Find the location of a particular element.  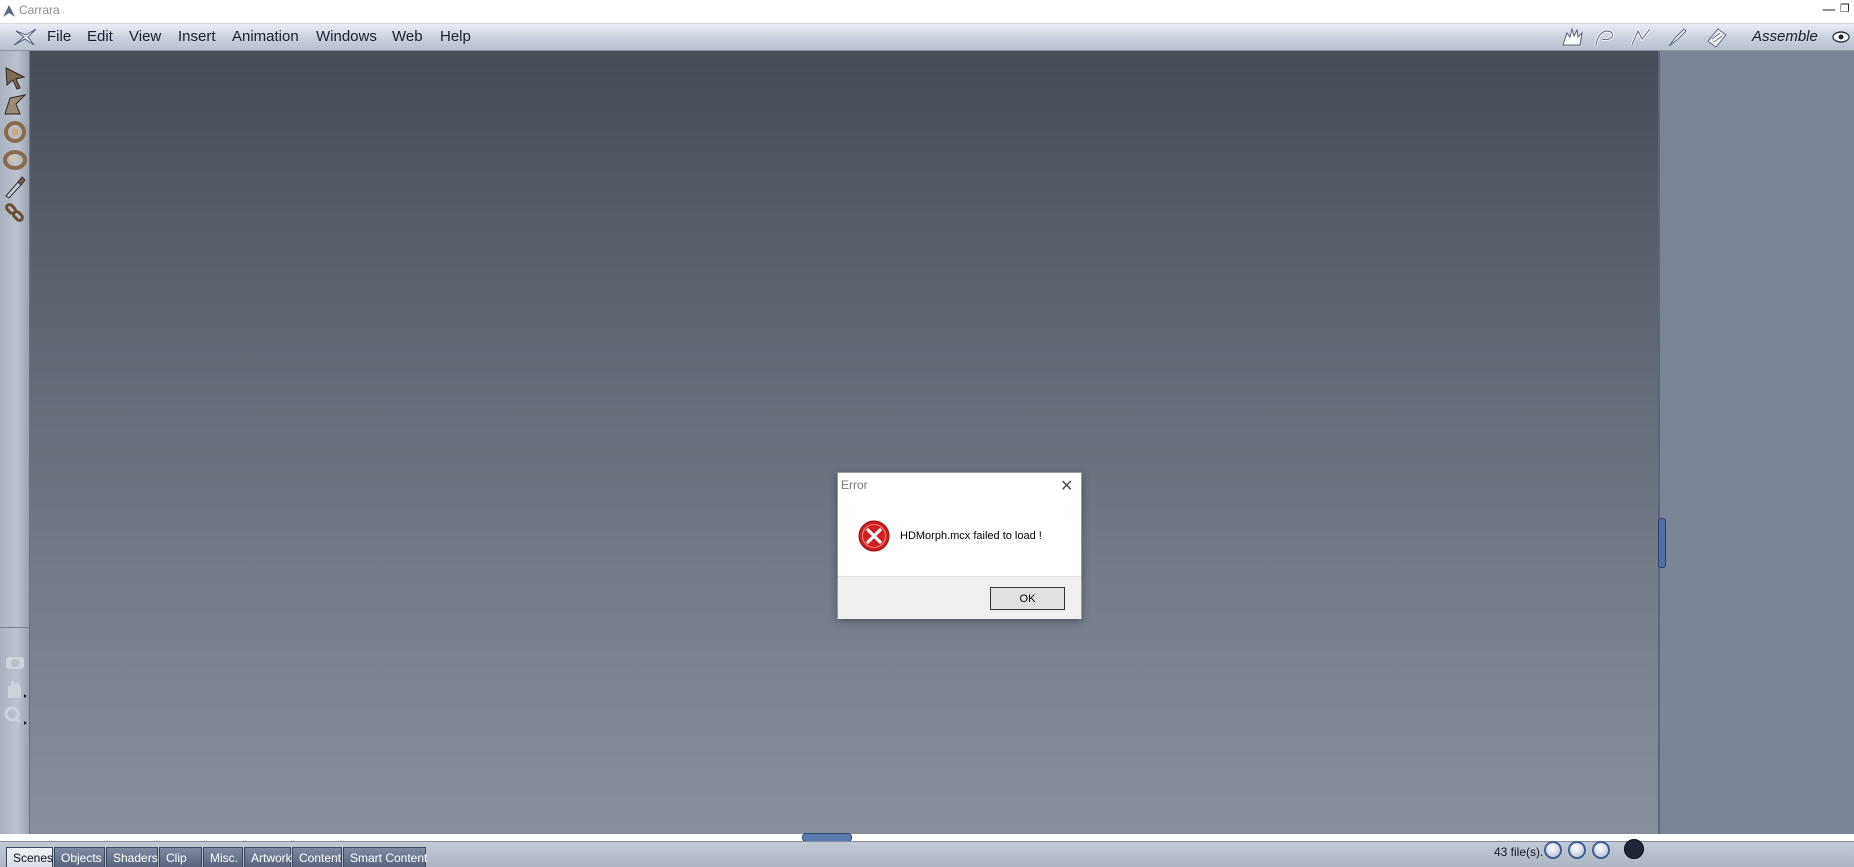

pan-hand-icon is located at coordinates (15, 689).